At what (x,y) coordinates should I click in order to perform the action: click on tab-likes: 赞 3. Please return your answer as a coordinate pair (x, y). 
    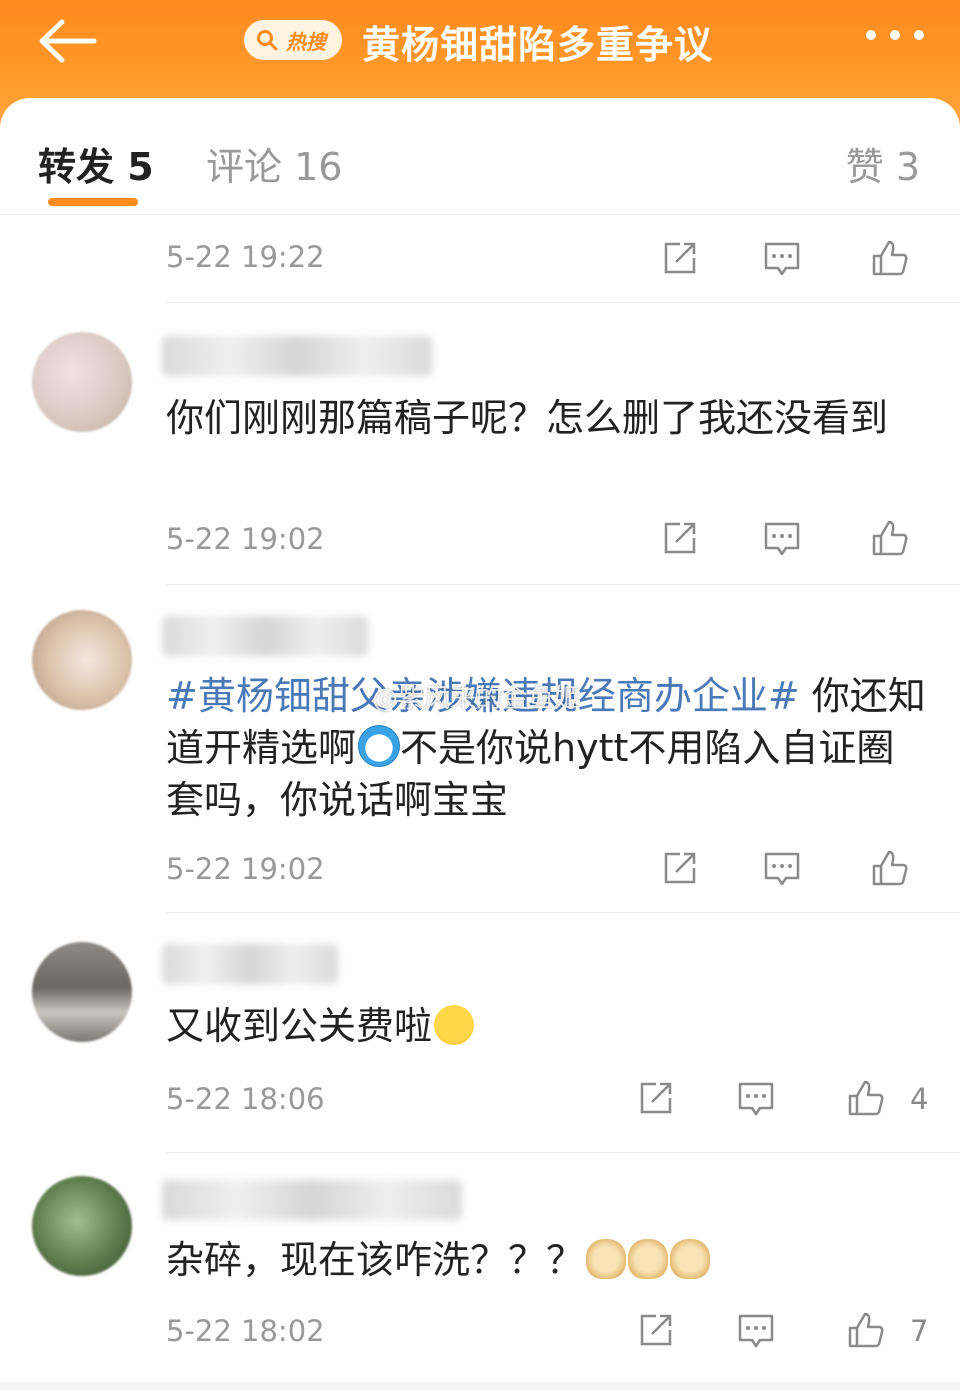
    Looking at the image, I should click on (883, 163).